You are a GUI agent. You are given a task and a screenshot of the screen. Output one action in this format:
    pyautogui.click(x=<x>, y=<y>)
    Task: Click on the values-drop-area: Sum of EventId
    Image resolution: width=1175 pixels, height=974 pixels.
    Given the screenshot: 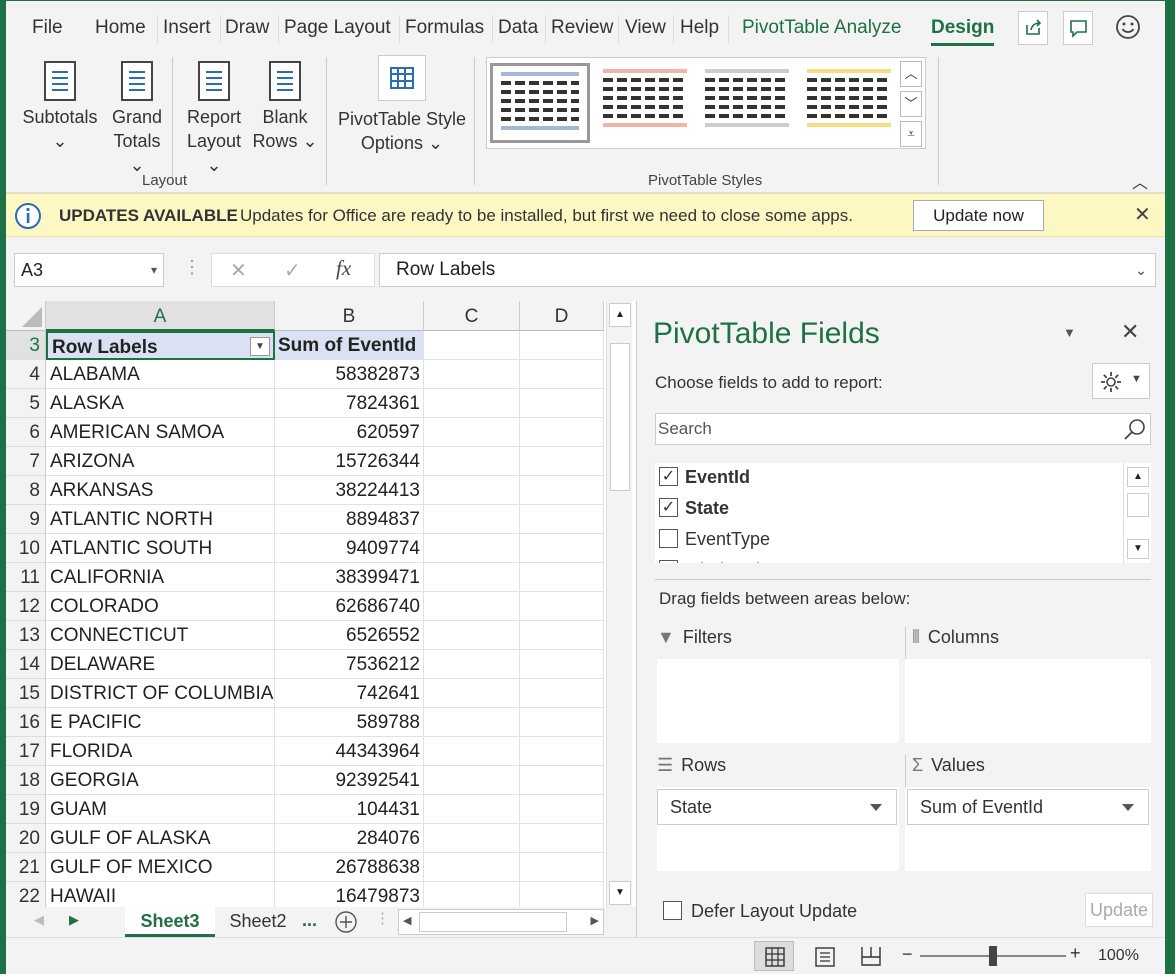 What is the action you would take?
    pyautogui.click(x=1028, y=829)
    